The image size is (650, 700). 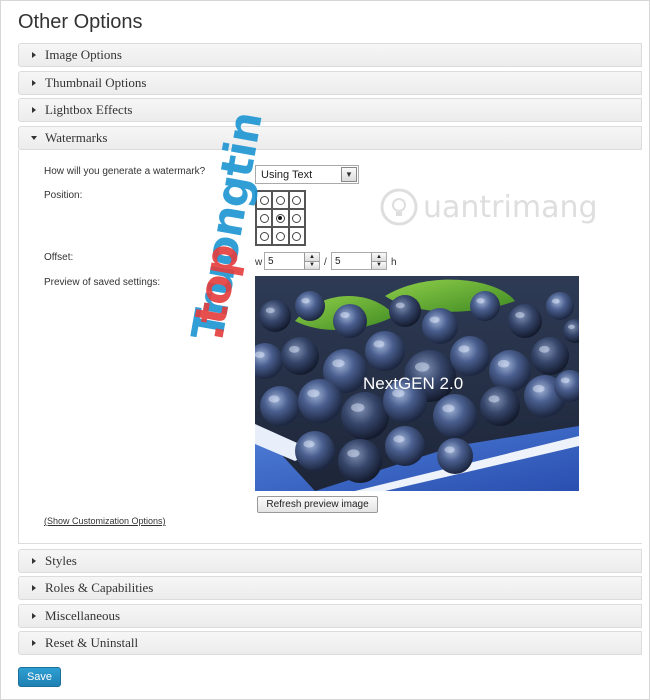 I want to click on page-title: Other Options, so click(x=80, y=22).